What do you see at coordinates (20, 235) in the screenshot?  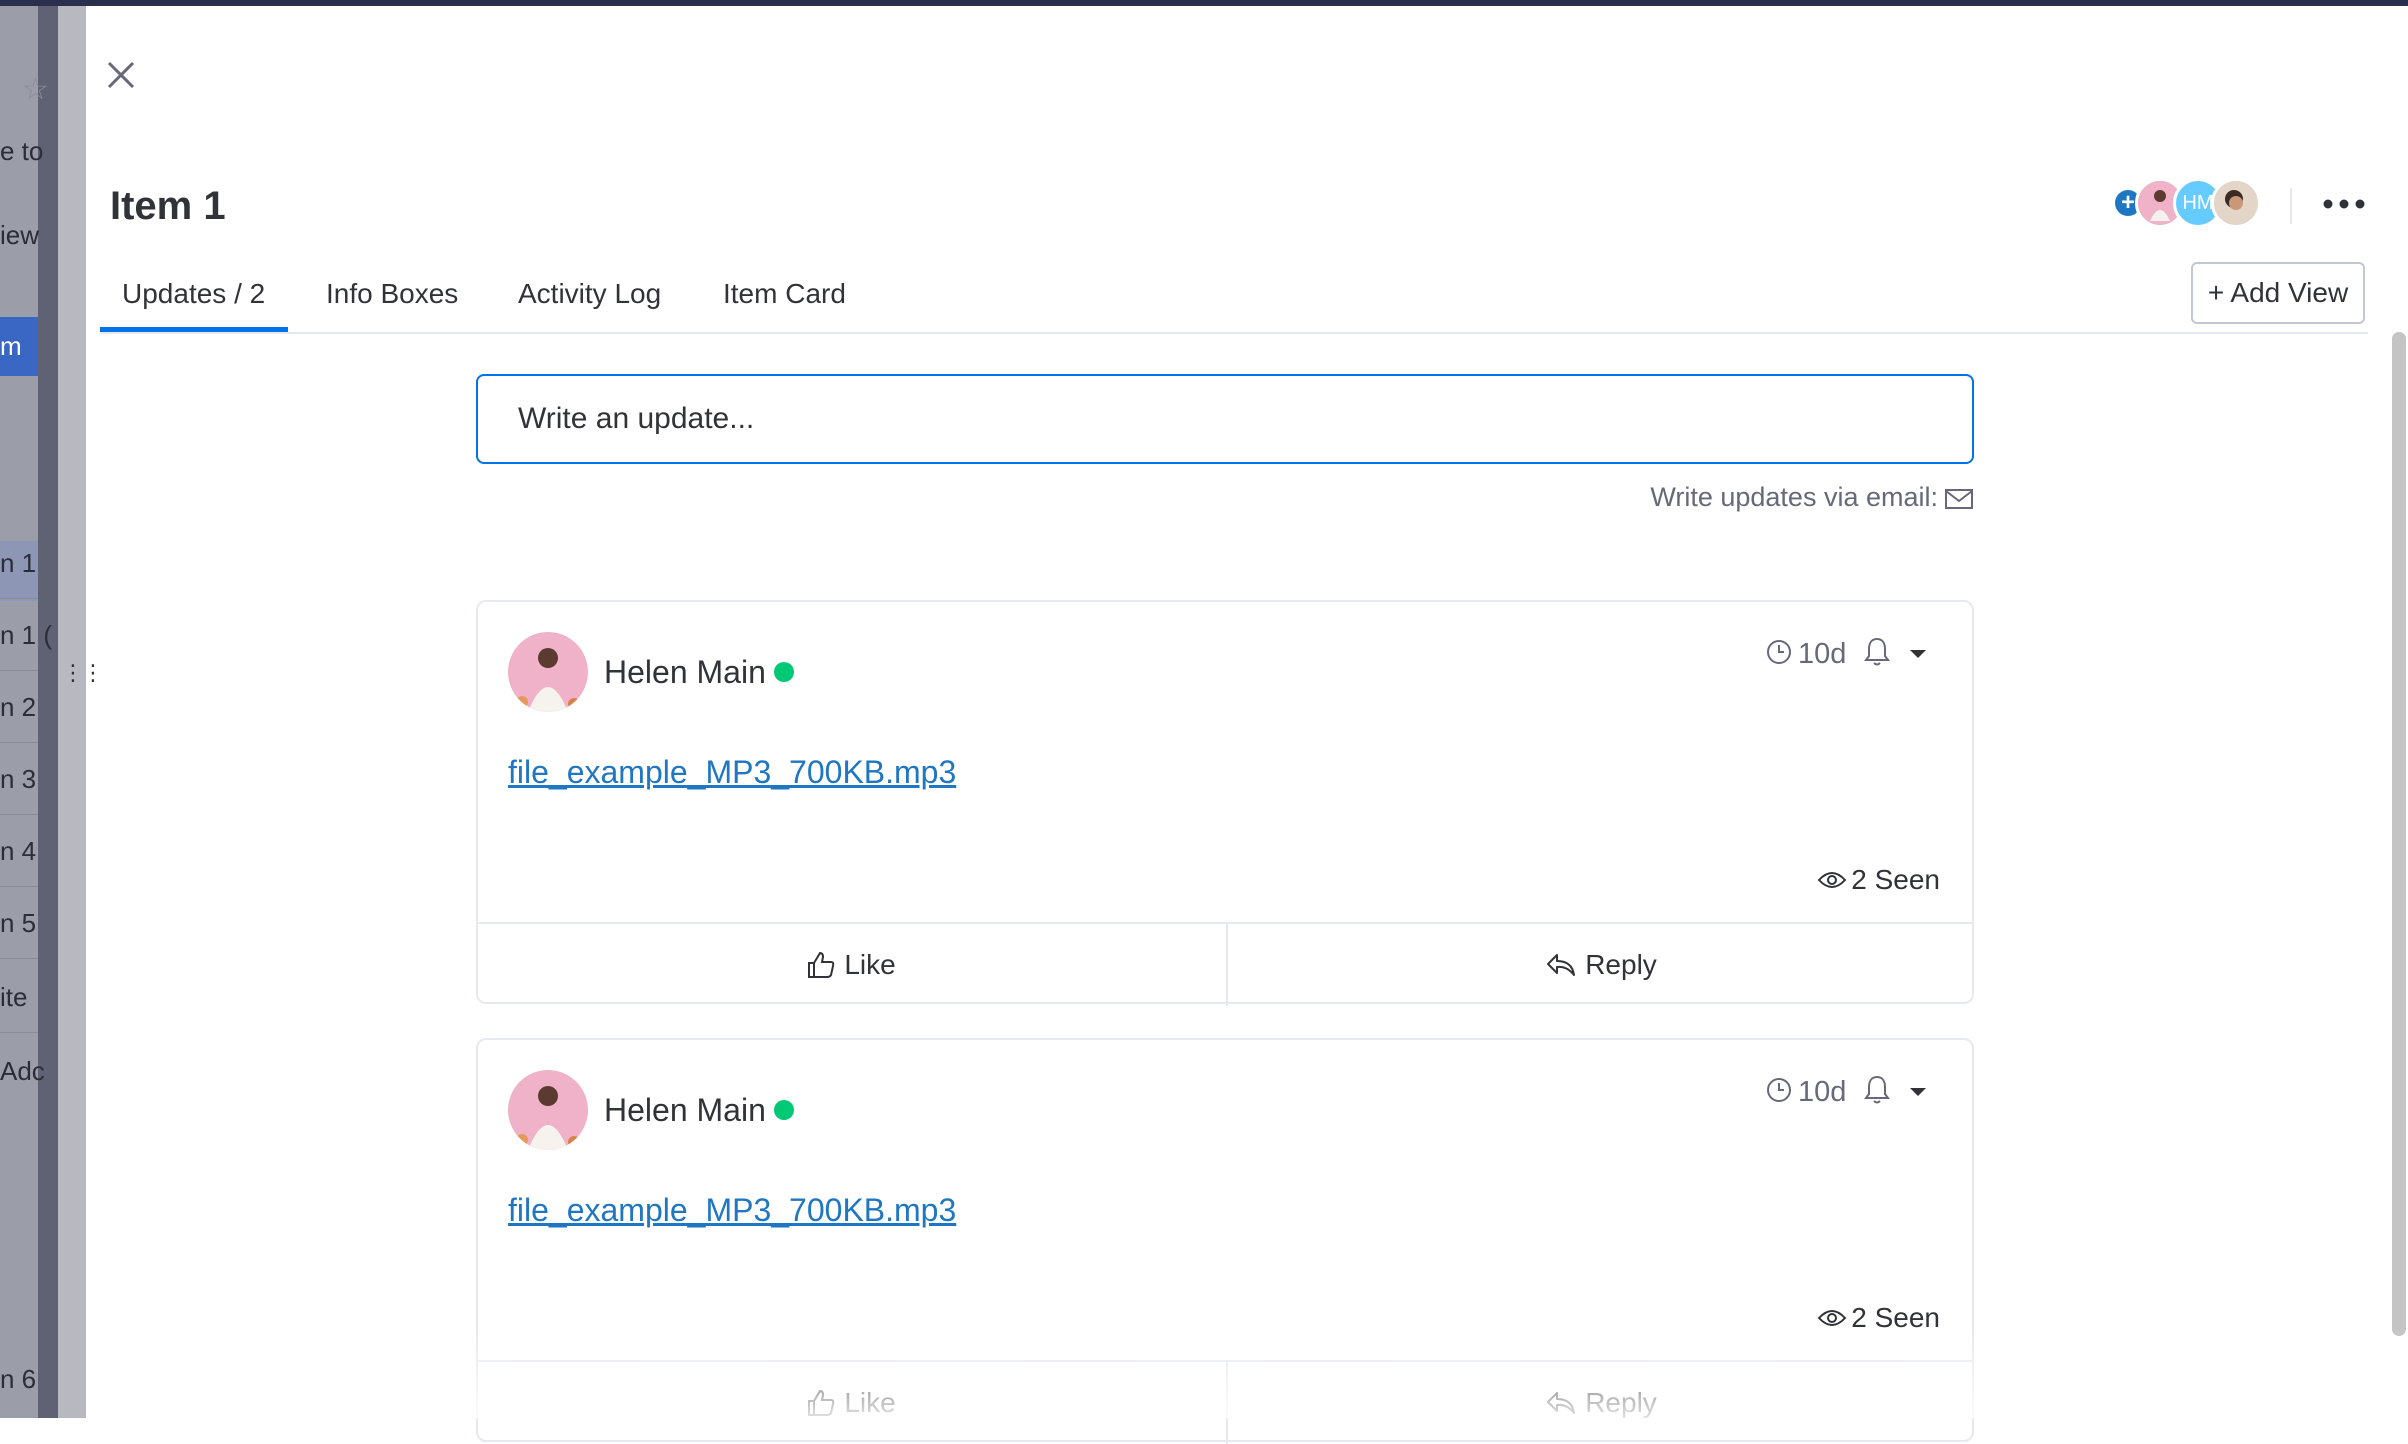 I see `board-text: iew` at bounding box center [20, 235].